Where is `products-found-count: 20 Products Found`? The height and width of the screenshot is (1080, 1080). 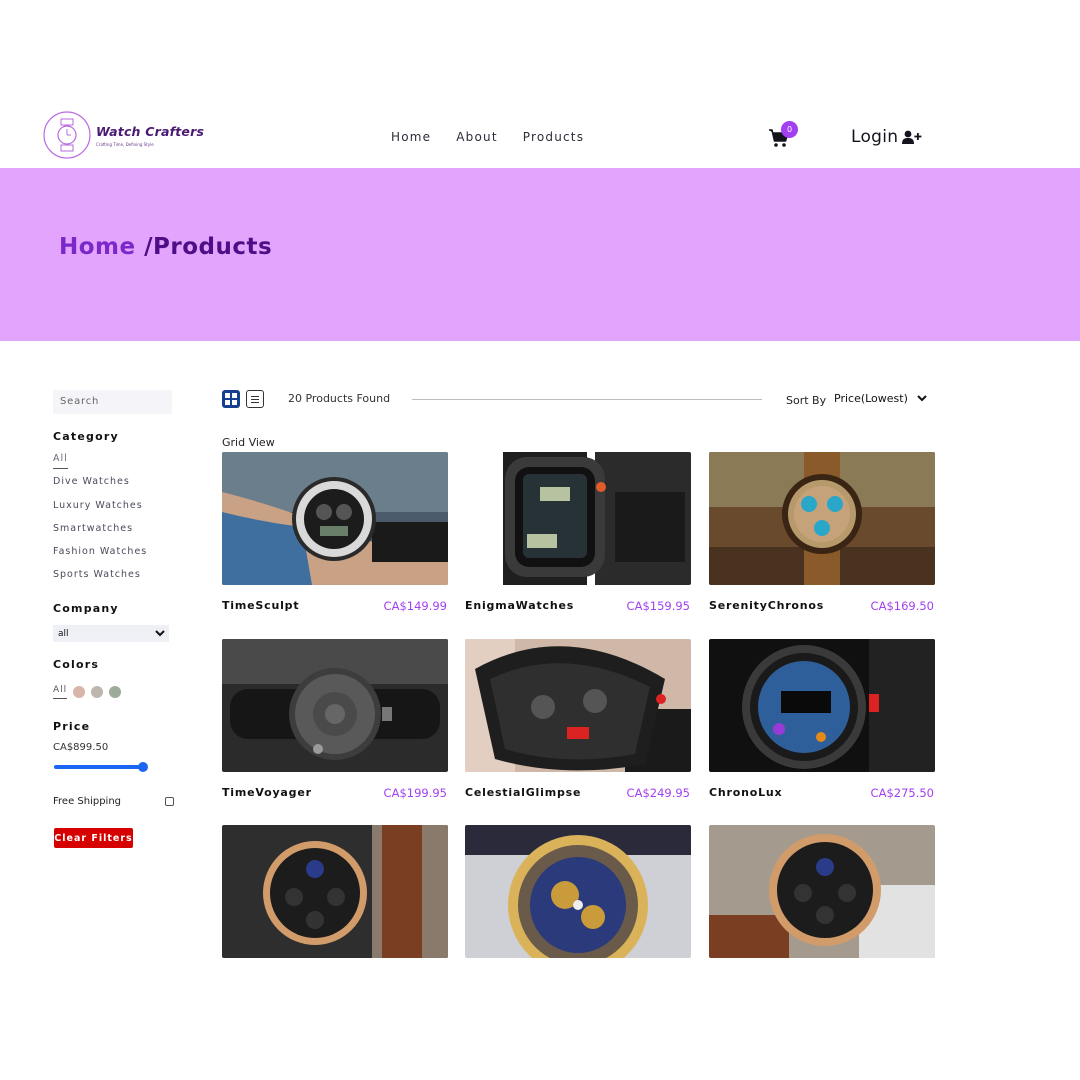 products-found-count: 20 Products Found is located at coordinates (339, 398).